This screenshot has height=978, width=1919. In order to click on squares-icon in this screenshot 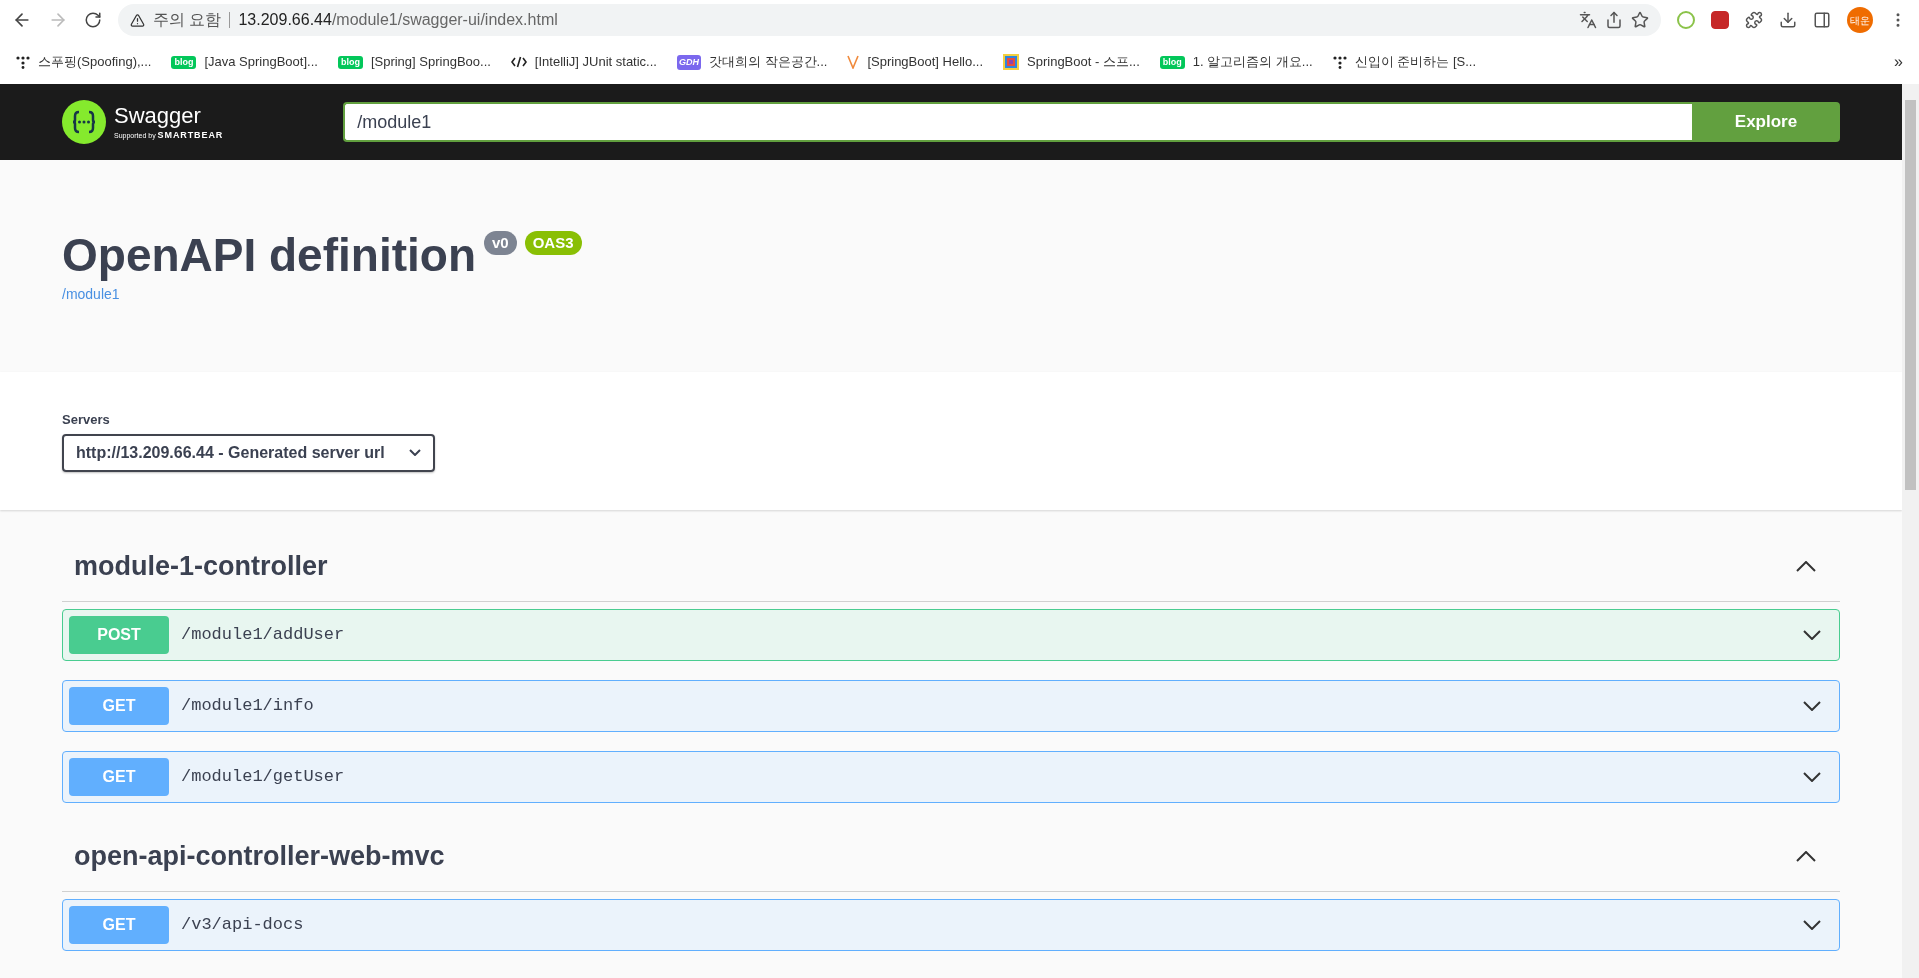, I will do `click(1011, 62)`.